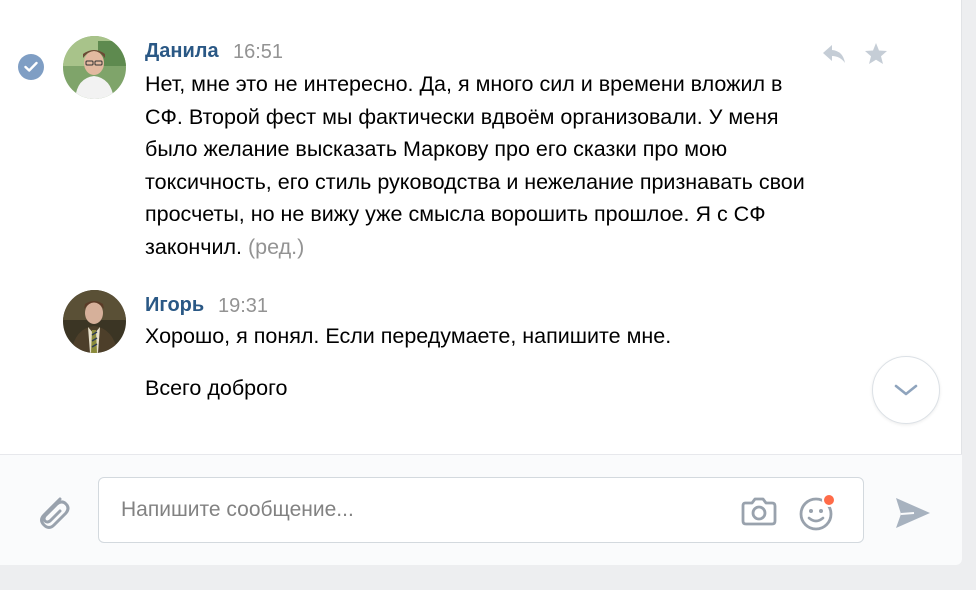  Describe the element at coordinates (52, 511) in the screenshot. I see `paperclip-icon` at that location.